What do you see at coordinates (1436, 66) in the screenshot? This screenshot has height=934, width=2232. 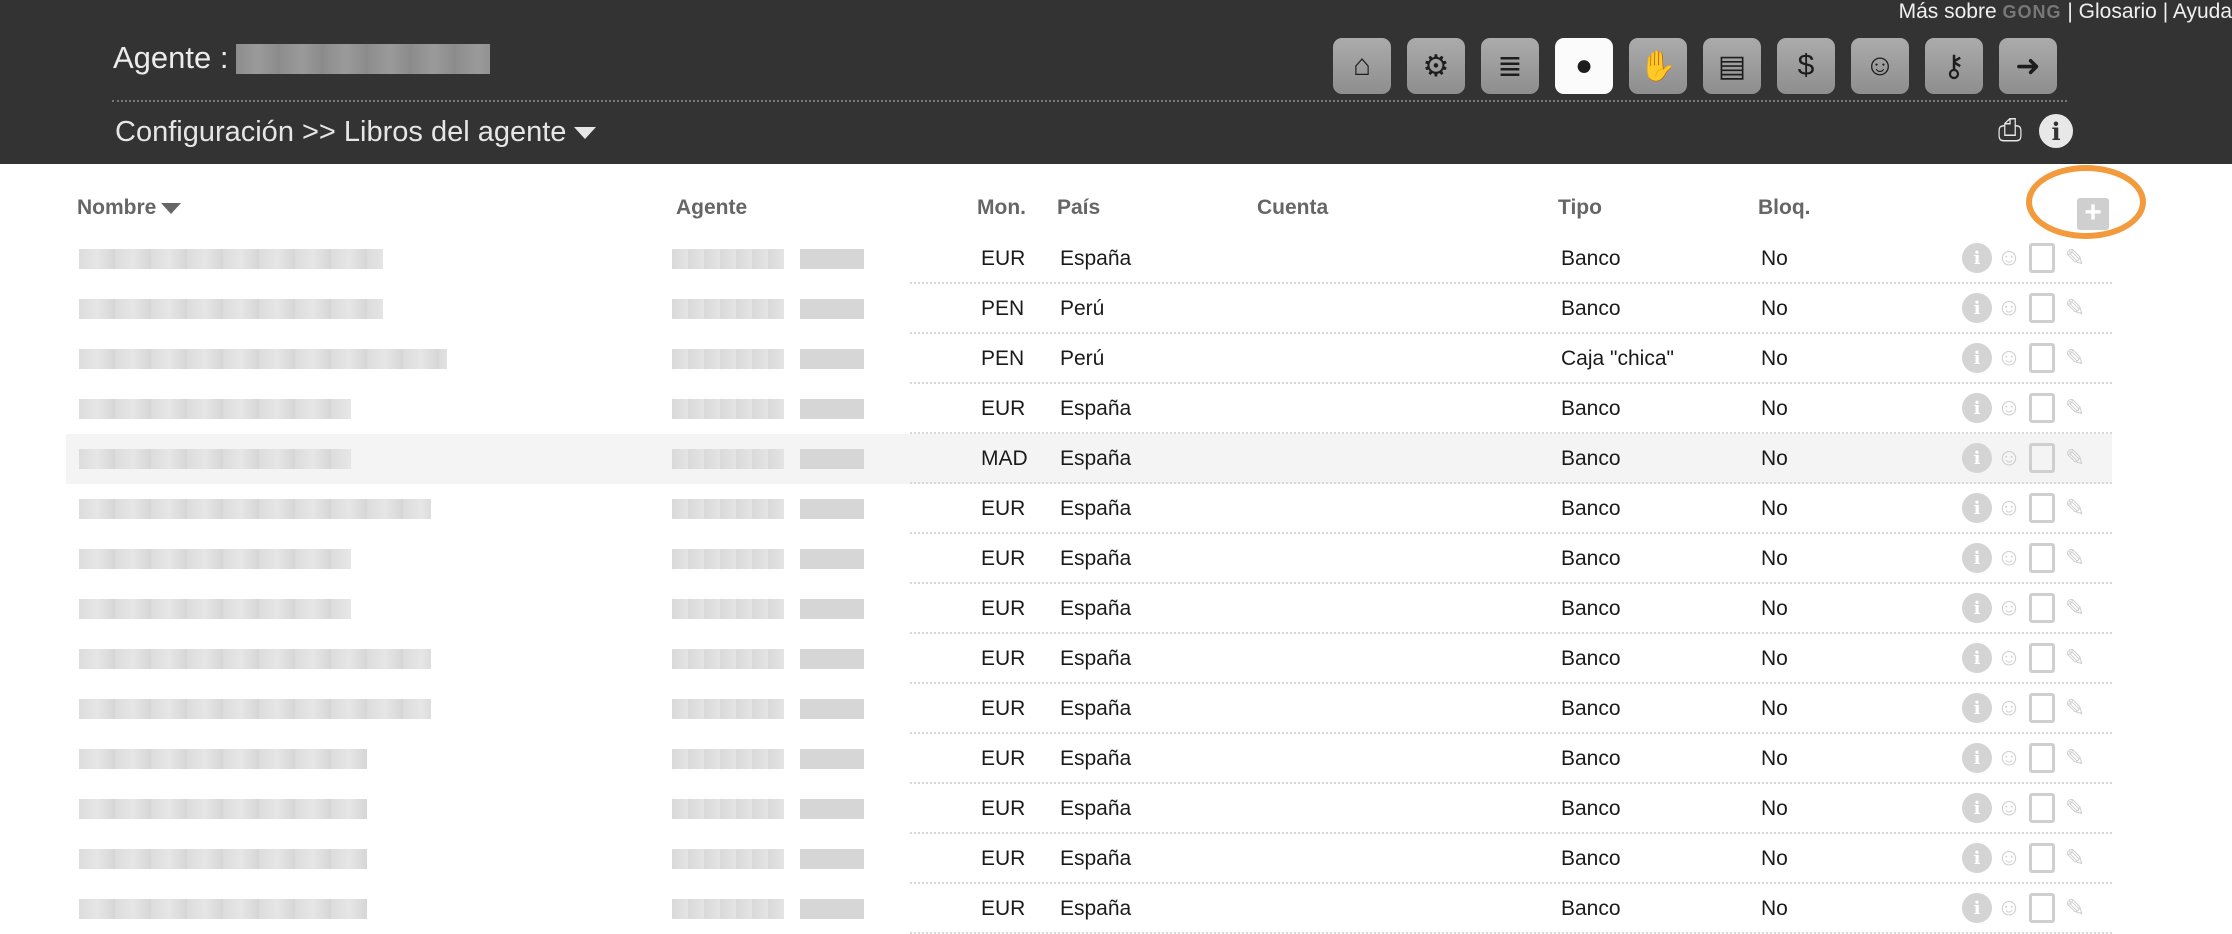 I see `nav-users-settings-button: ⚙` at bounding box center [1436, 66].